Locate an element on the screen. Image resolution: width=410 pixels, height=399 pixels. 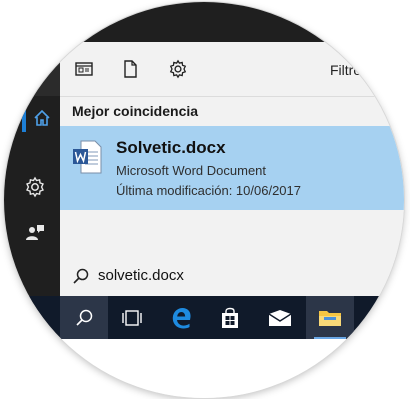
taskbar-mail-button is located at coordinates (280, 317).